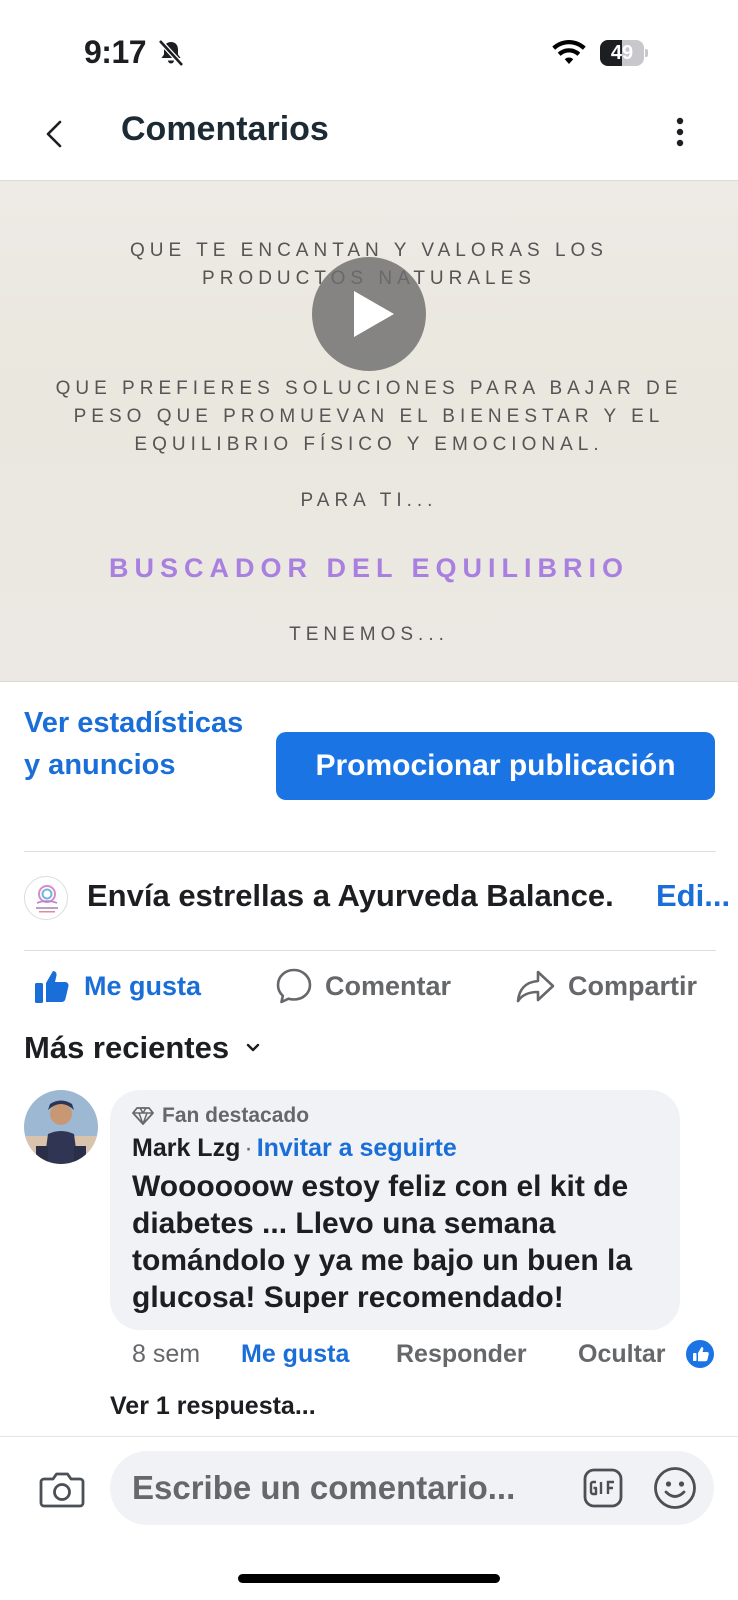  I want to click on gif-icon, so click(603, 1488).